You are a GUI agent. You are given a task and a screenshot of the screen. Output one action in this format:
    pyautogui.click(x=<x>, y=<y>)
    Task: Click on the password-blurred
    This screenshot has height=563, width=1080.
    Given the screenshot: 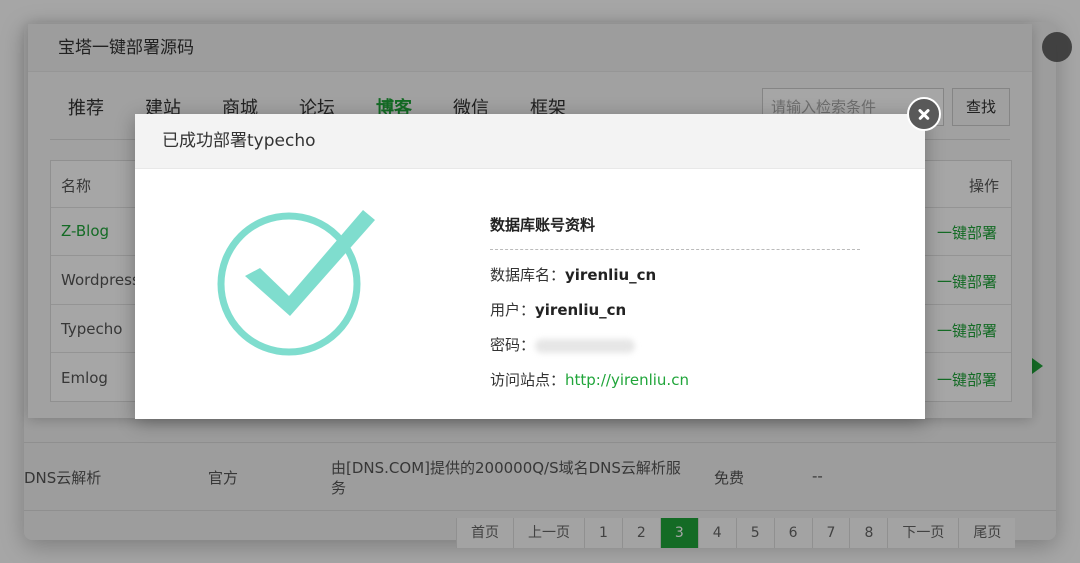 What is the action you would take?
    pyautogui.click(x=585, y=345)
    